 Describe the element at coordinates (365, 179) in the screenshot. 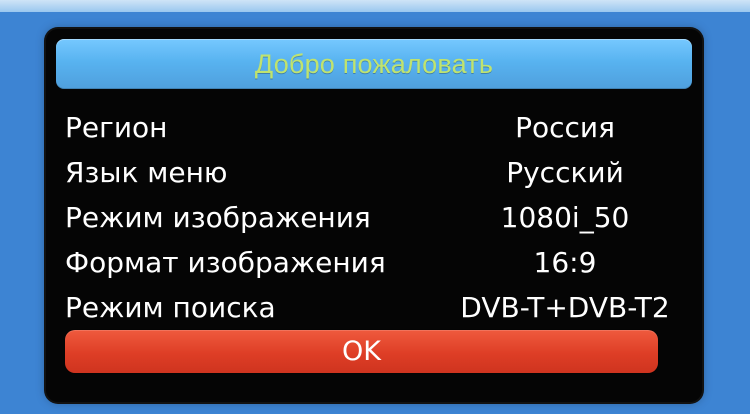

I see `setting-row-menu-language: Язык меню Русский` at that location.